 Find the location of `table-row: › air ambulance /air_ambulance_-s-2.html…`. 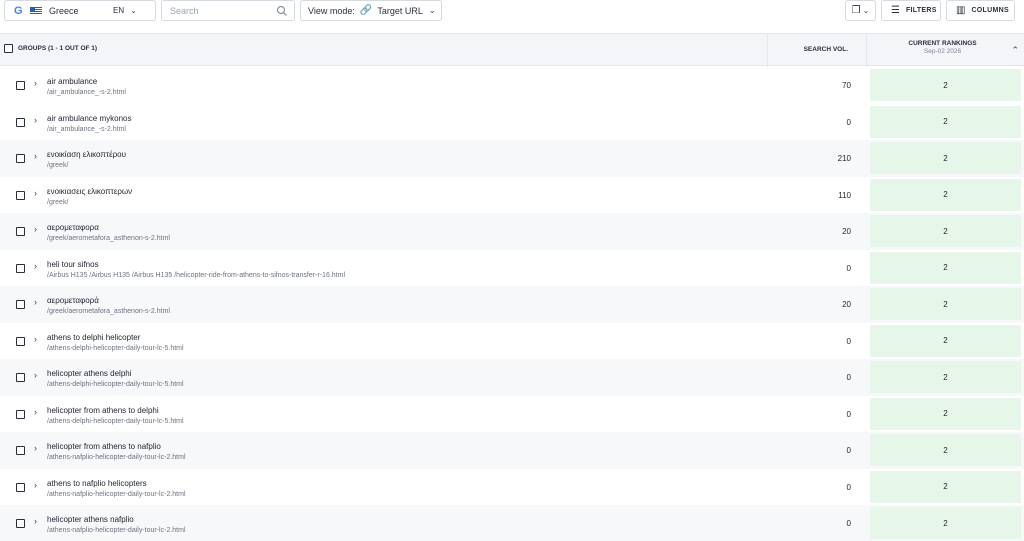

table-row: › air ambulance /air_ambulance_-s-2.html… is located at coordinates (512, 85).